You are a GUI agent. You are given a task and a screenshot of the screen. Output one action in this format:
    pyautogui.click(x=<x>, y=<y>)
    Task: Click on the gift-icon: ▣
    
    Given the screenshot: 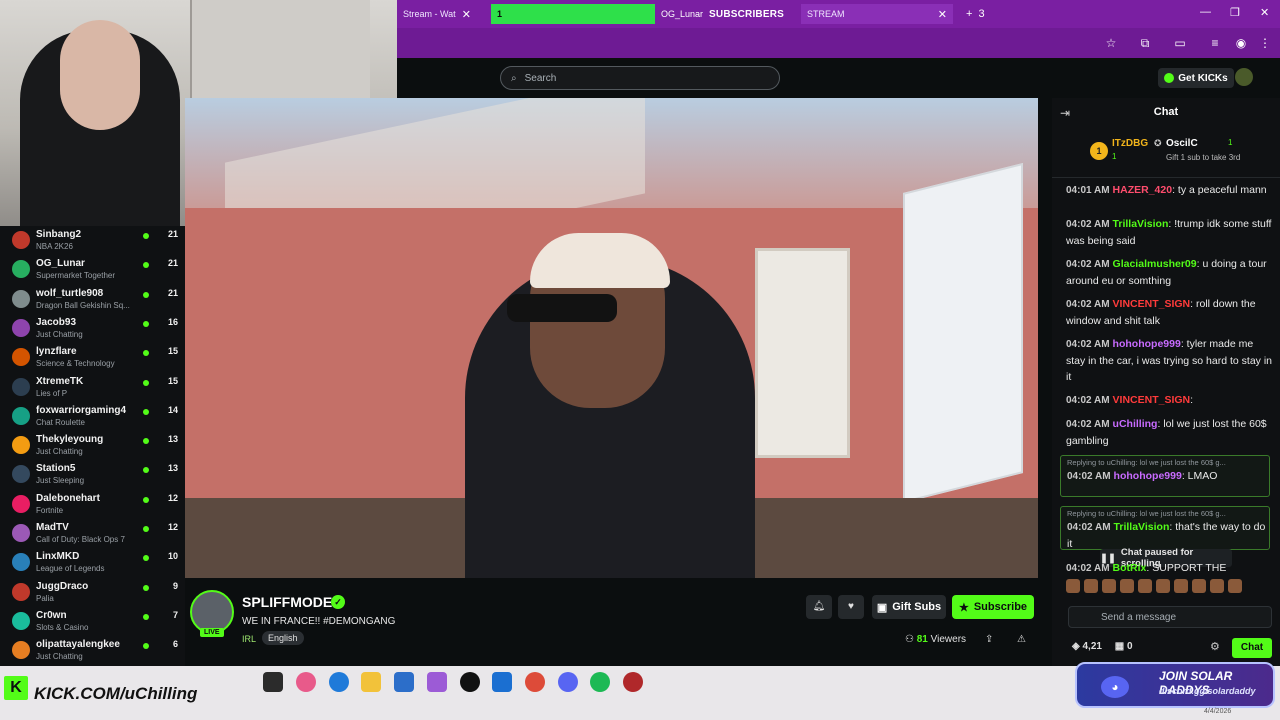 What is the action you would take?
    pyautogui.click(x=882, y=607)
    